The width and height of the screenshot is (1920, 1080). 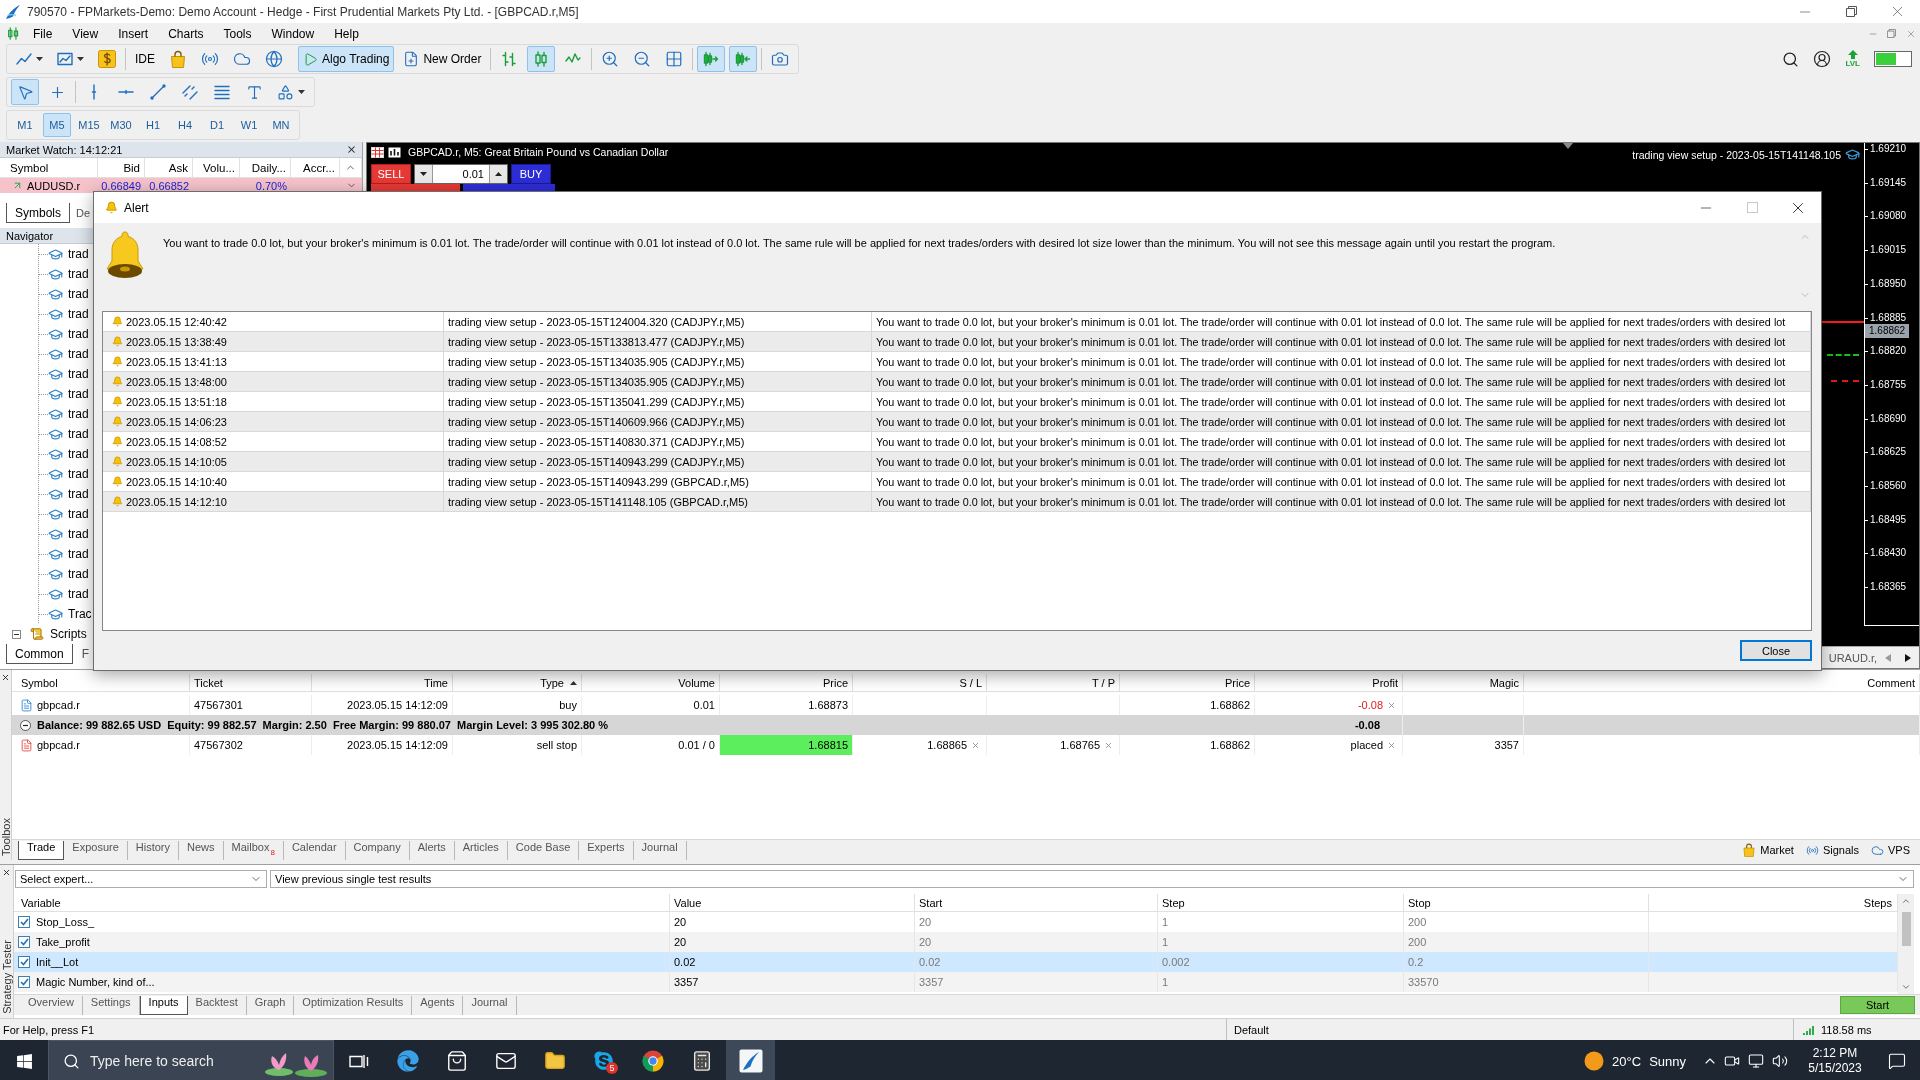 What do you see at coordinates (1908, 657) in the screenshot?
I see `scroll-right-icon` at bounding box center [1908, 657].